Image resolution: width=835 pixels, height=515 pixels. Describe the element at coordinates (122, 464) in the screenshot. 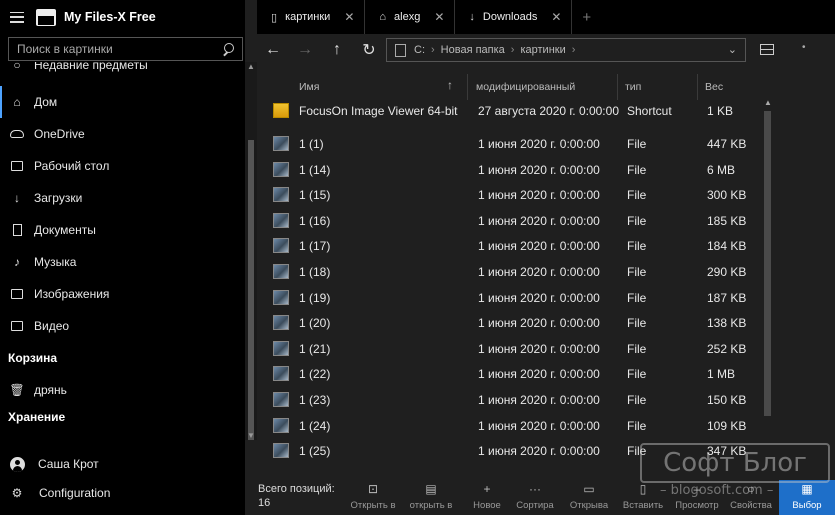

I see `user-account: Саша Крот` at that location.